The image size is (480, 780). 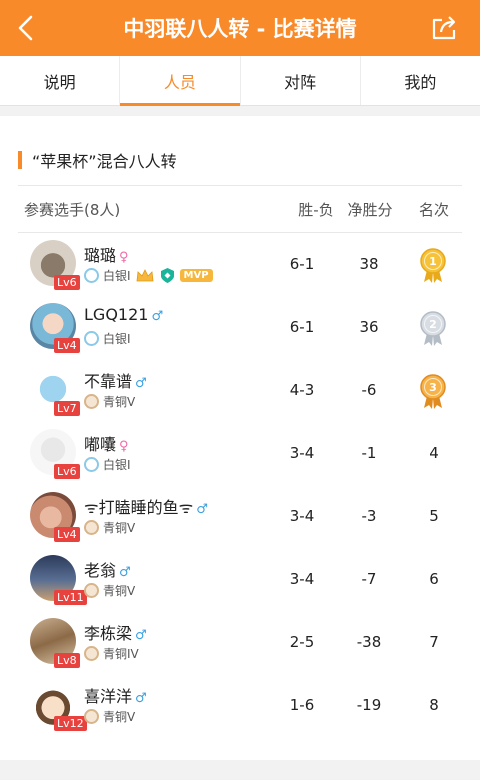 I want to click on net-points-value: -19, so click(x=369, y=705).